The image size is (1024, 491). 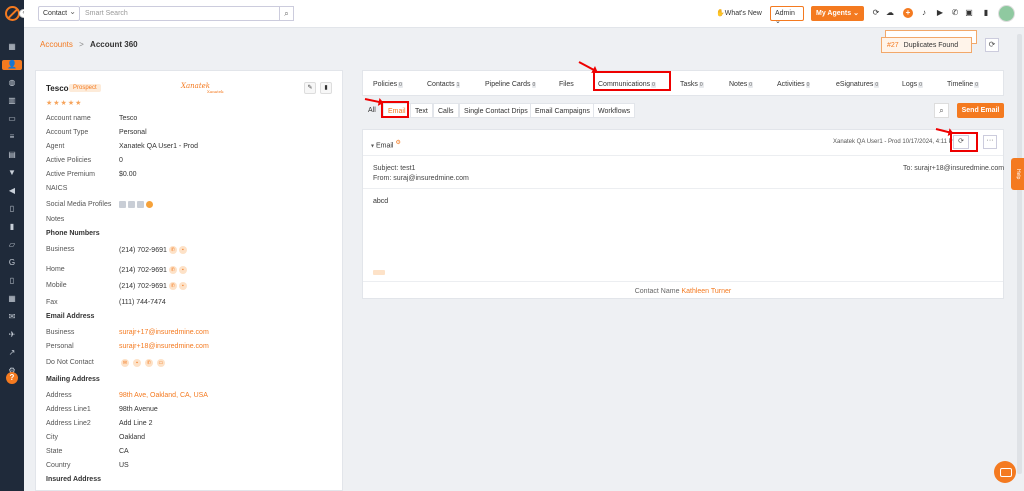 I want to click on phone-mobile: Mobile (214) 702-9691 ✆ ▪, so click(x=116, y=286).